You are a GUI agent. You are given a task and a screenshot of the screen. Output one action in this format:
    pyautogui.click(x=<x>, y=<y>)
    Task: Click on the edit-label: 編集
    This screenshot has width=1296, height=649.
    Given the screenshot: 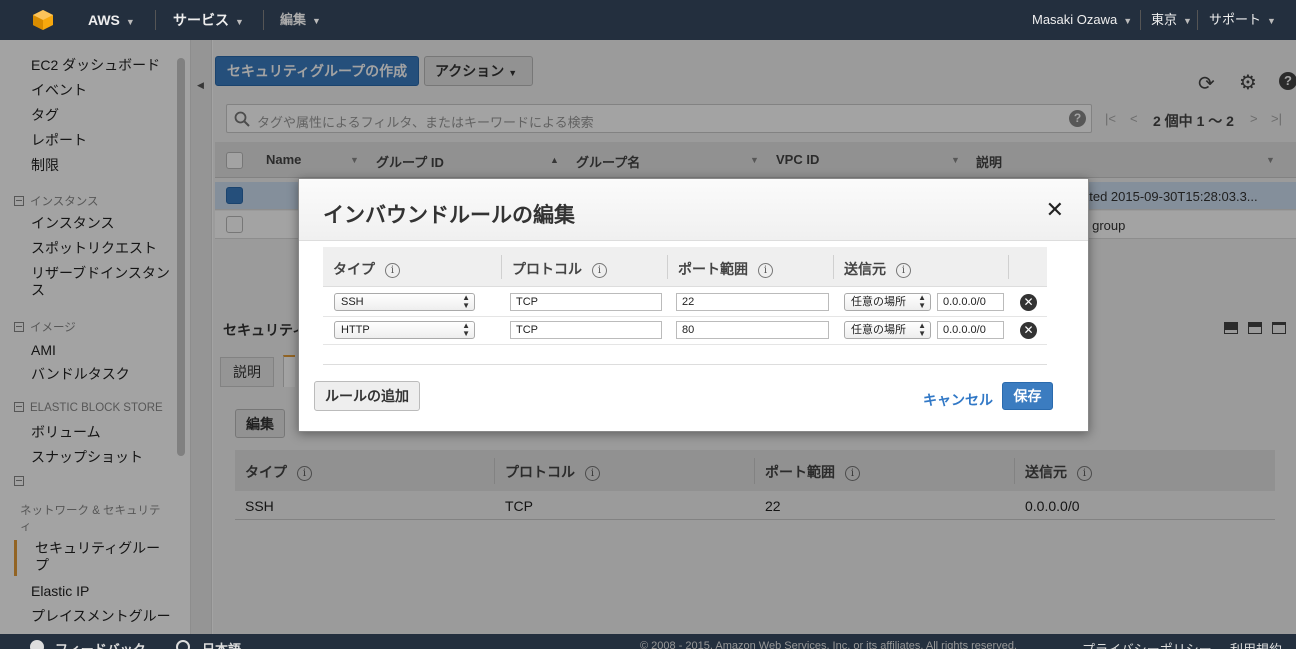 What is the action you would take?
    pyautogui.click(x=293, y=19)
    